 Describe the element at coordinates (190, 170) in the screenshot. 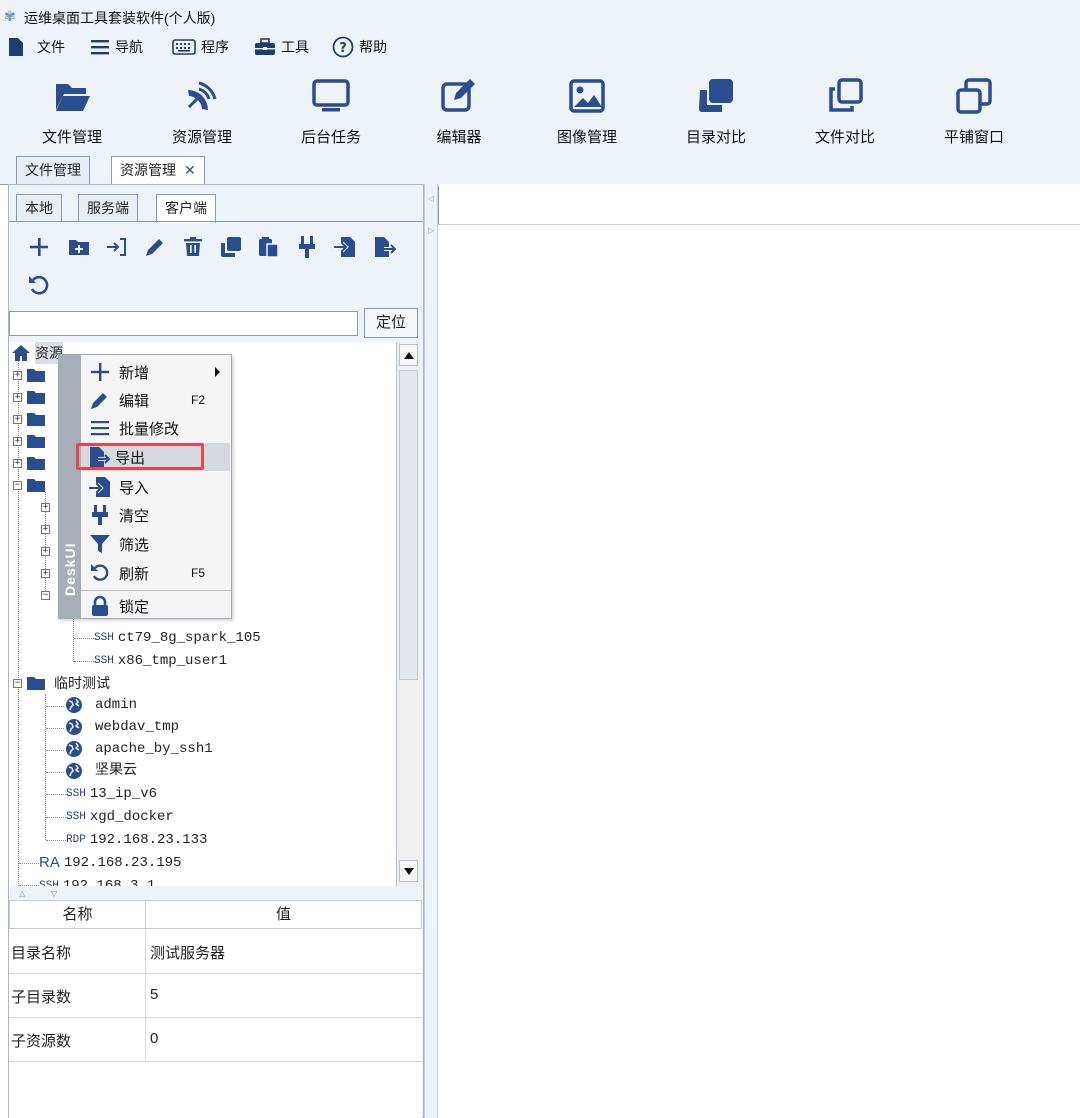

I see `close-tab-icon: ✕` at that location.